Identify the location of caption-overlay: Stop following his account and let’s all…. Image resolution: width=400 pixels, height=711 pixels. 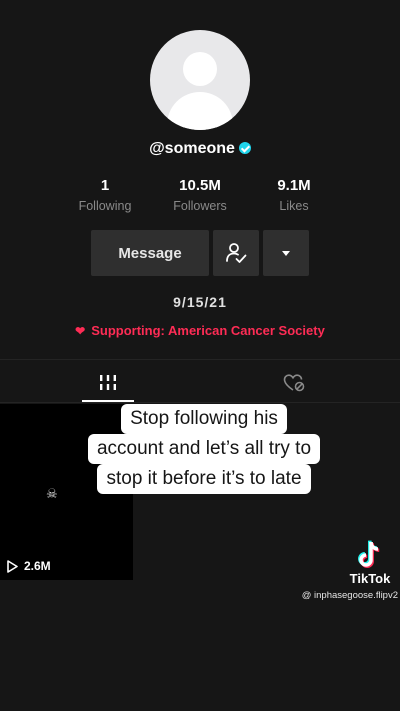
(204, 449).